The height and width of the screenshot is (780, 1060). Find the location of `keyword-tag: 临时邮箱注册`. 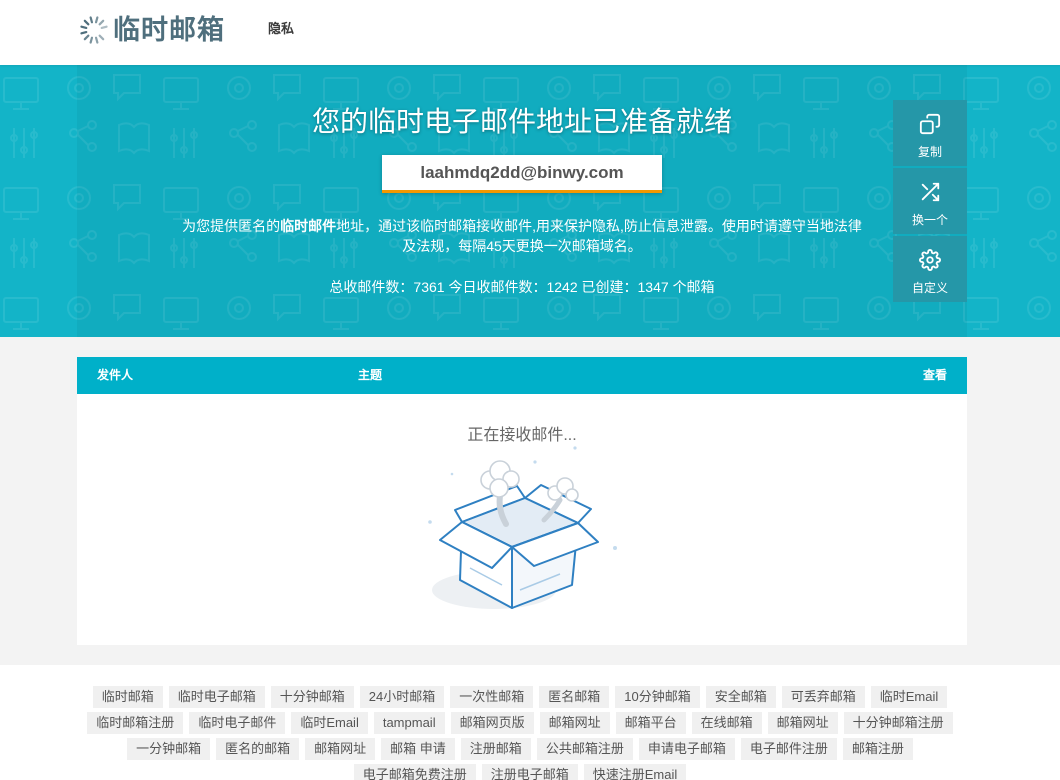

keyword-tag: 临时邮箱注册 is located at coordinates (135, 723).